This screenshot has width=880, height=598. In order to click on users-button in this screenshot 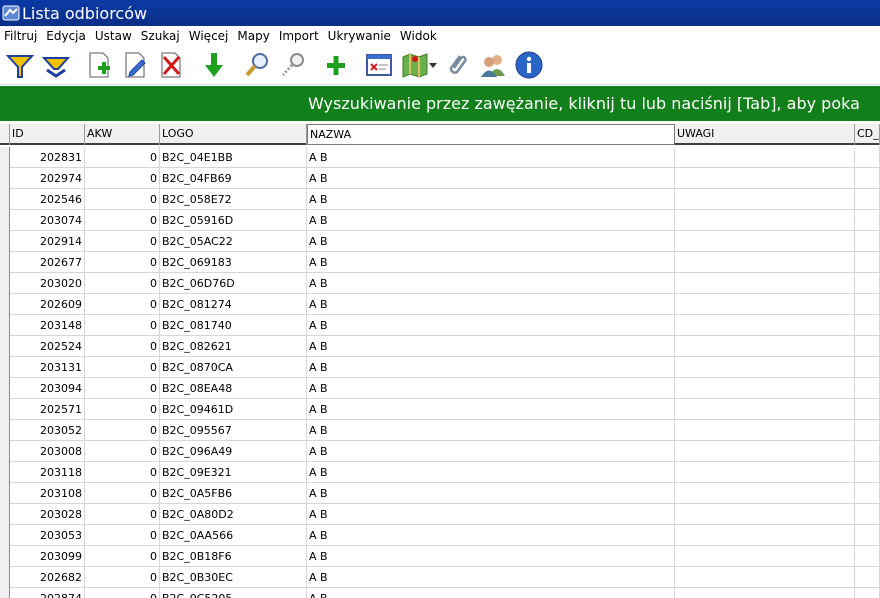, I will do `click(493, 65)`.